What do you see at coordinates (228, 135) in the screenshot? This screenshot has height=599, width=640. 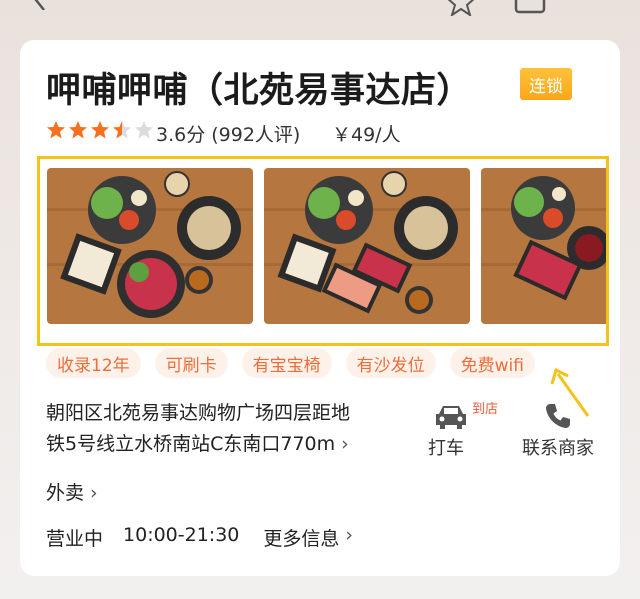 I see `rating-text: 3.6分 (992人评)` at bounding box center [228, 135].